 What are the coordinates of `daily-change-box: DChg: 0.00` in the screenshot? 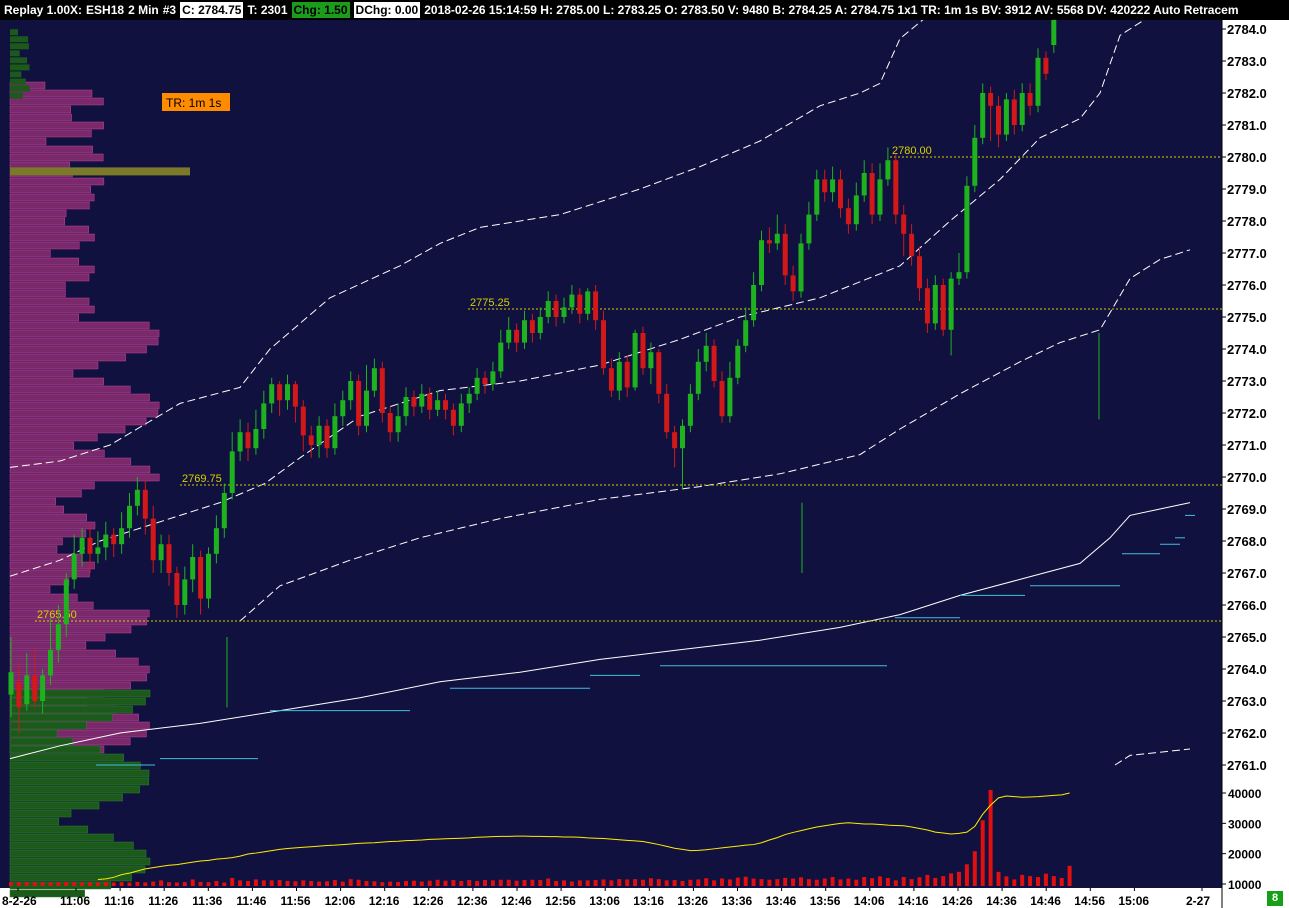 It's located at (387, 10).